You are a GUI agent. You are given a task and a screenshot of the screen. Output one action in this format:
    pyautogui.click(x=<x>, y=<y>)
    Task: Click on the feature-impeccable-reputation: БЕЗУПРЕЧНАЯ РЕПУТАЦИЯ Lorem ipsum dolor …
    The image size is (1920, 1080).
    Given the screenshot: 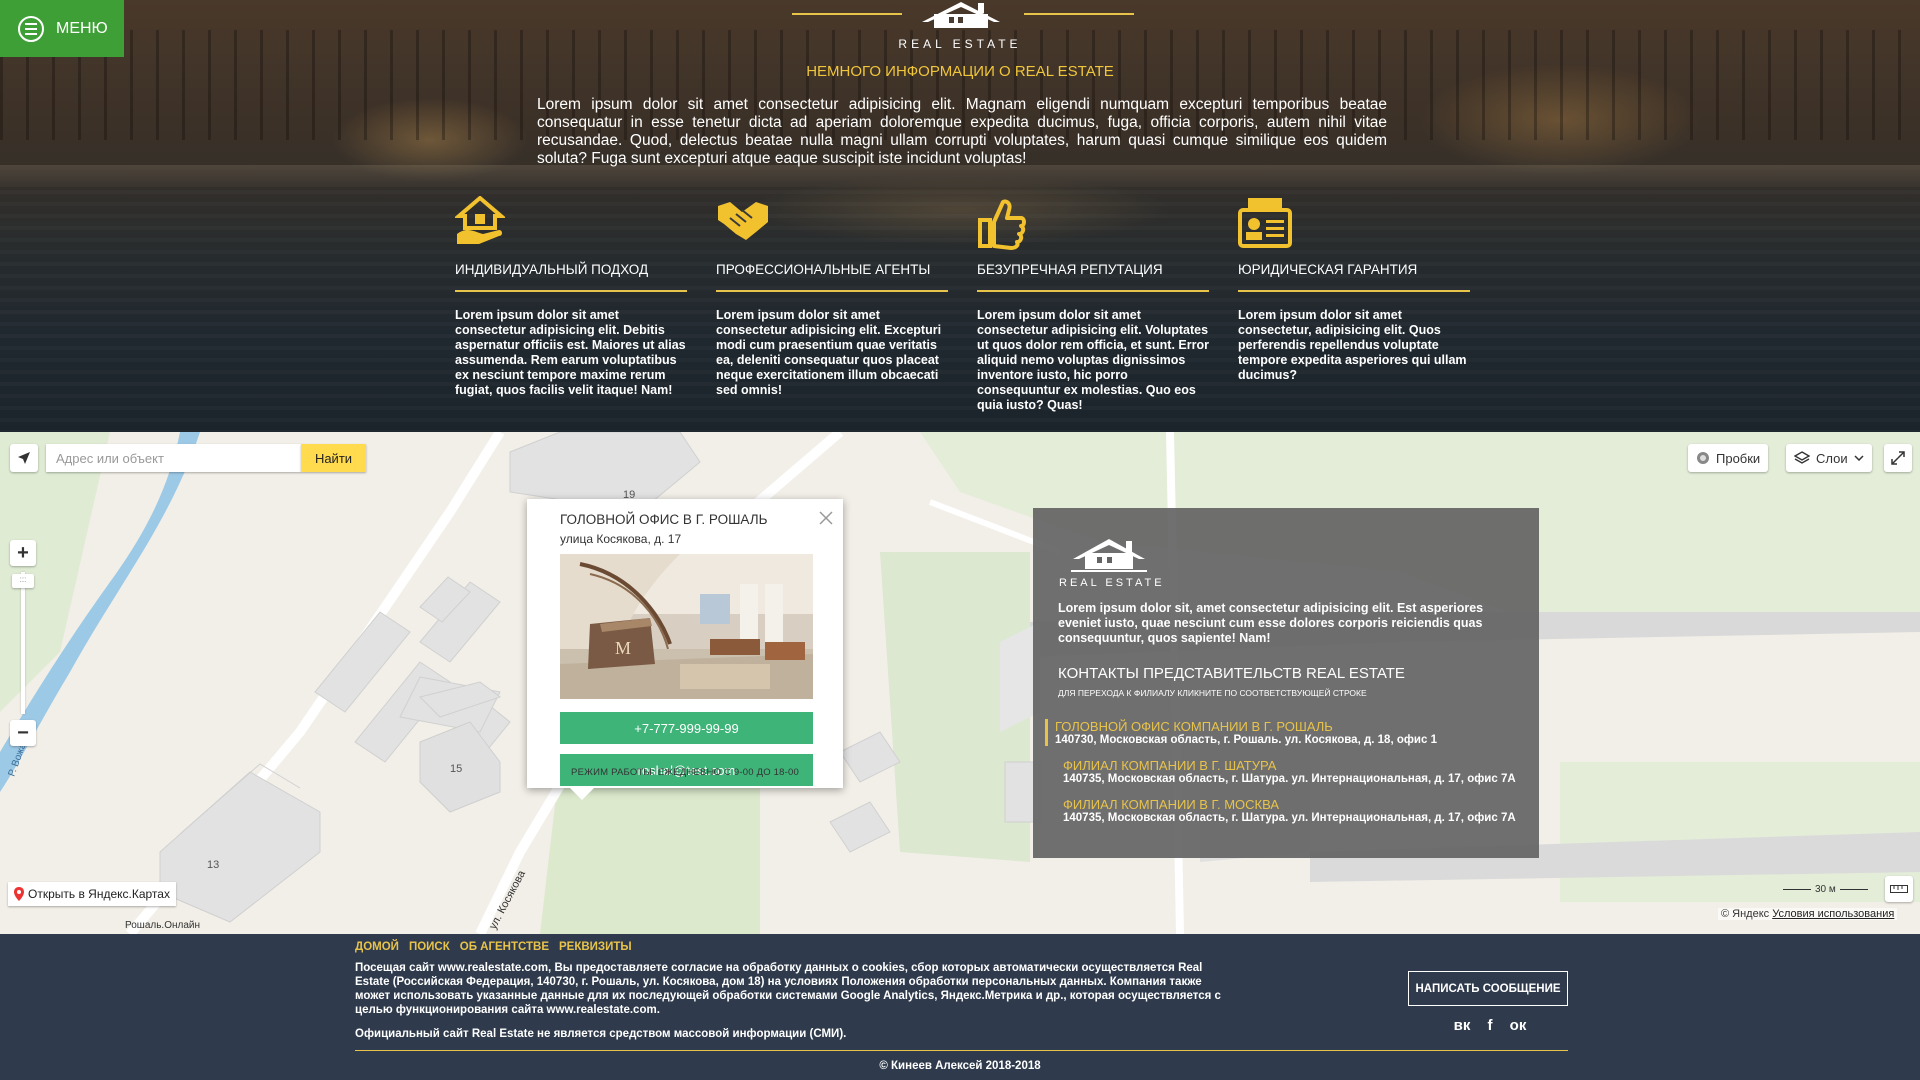 What is the action you would take?
    pyautogui.click(x=1093, y=304)
    